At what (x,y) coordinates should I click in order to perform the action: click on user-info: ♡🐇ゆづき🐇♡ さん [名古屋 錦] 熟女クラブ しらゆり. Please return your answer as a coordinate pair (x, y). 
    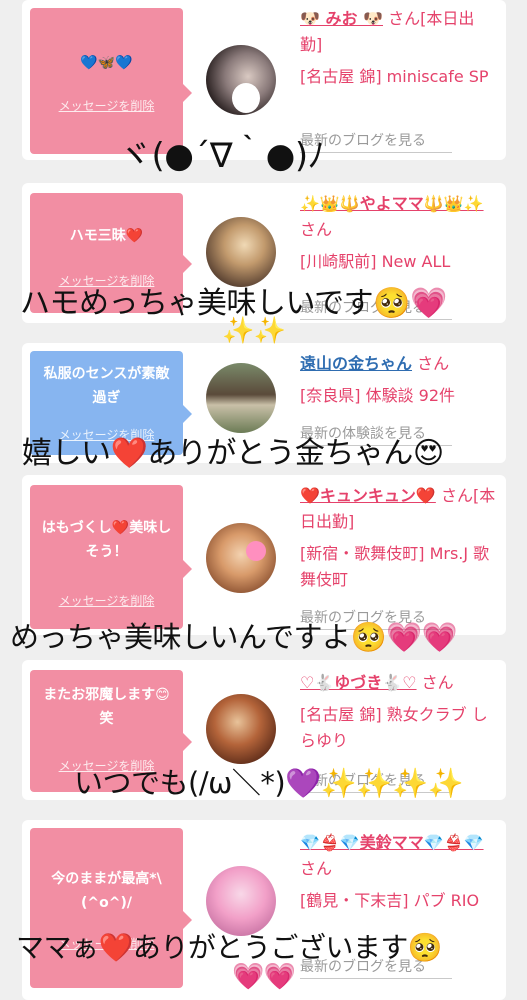
    Looking at the image, I should click on (398, 712).